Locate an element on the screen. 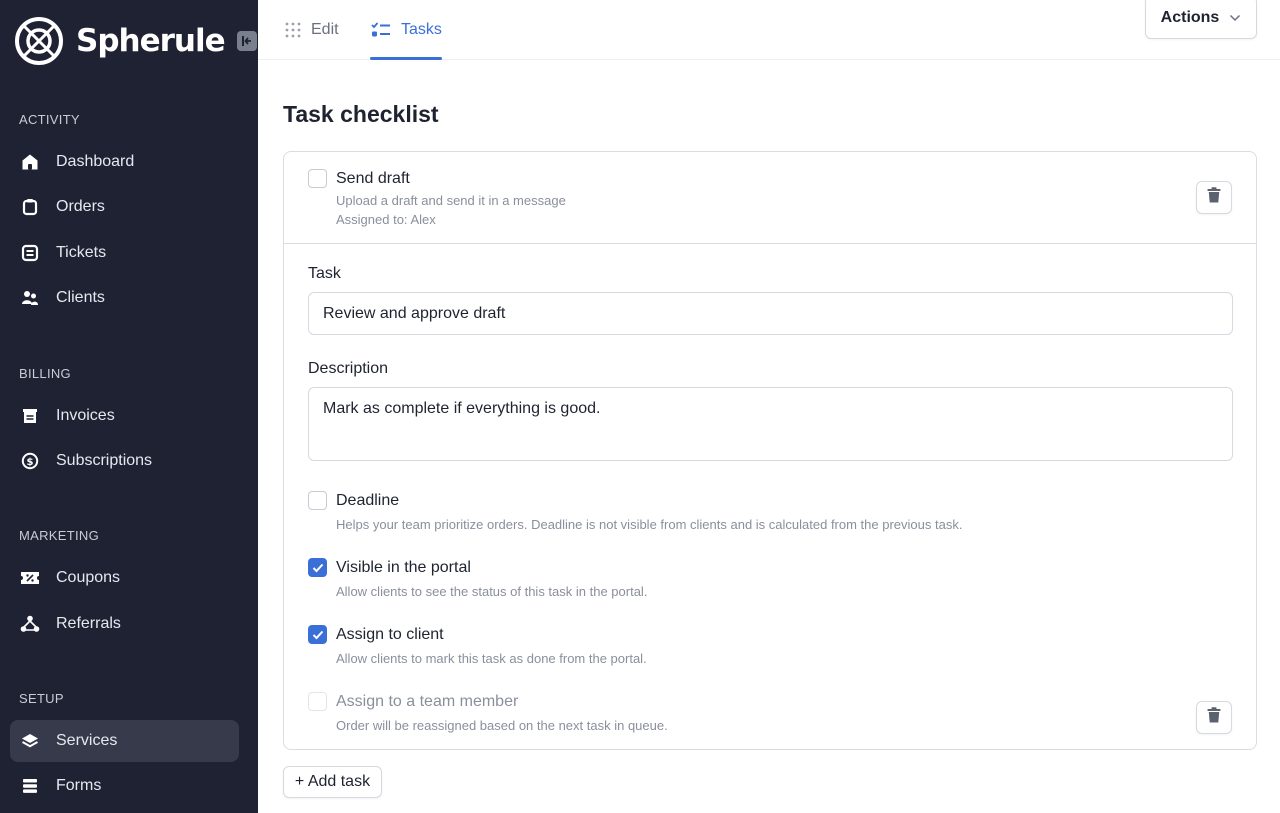  tab-label: Edit is located at coordinates (325, 29).